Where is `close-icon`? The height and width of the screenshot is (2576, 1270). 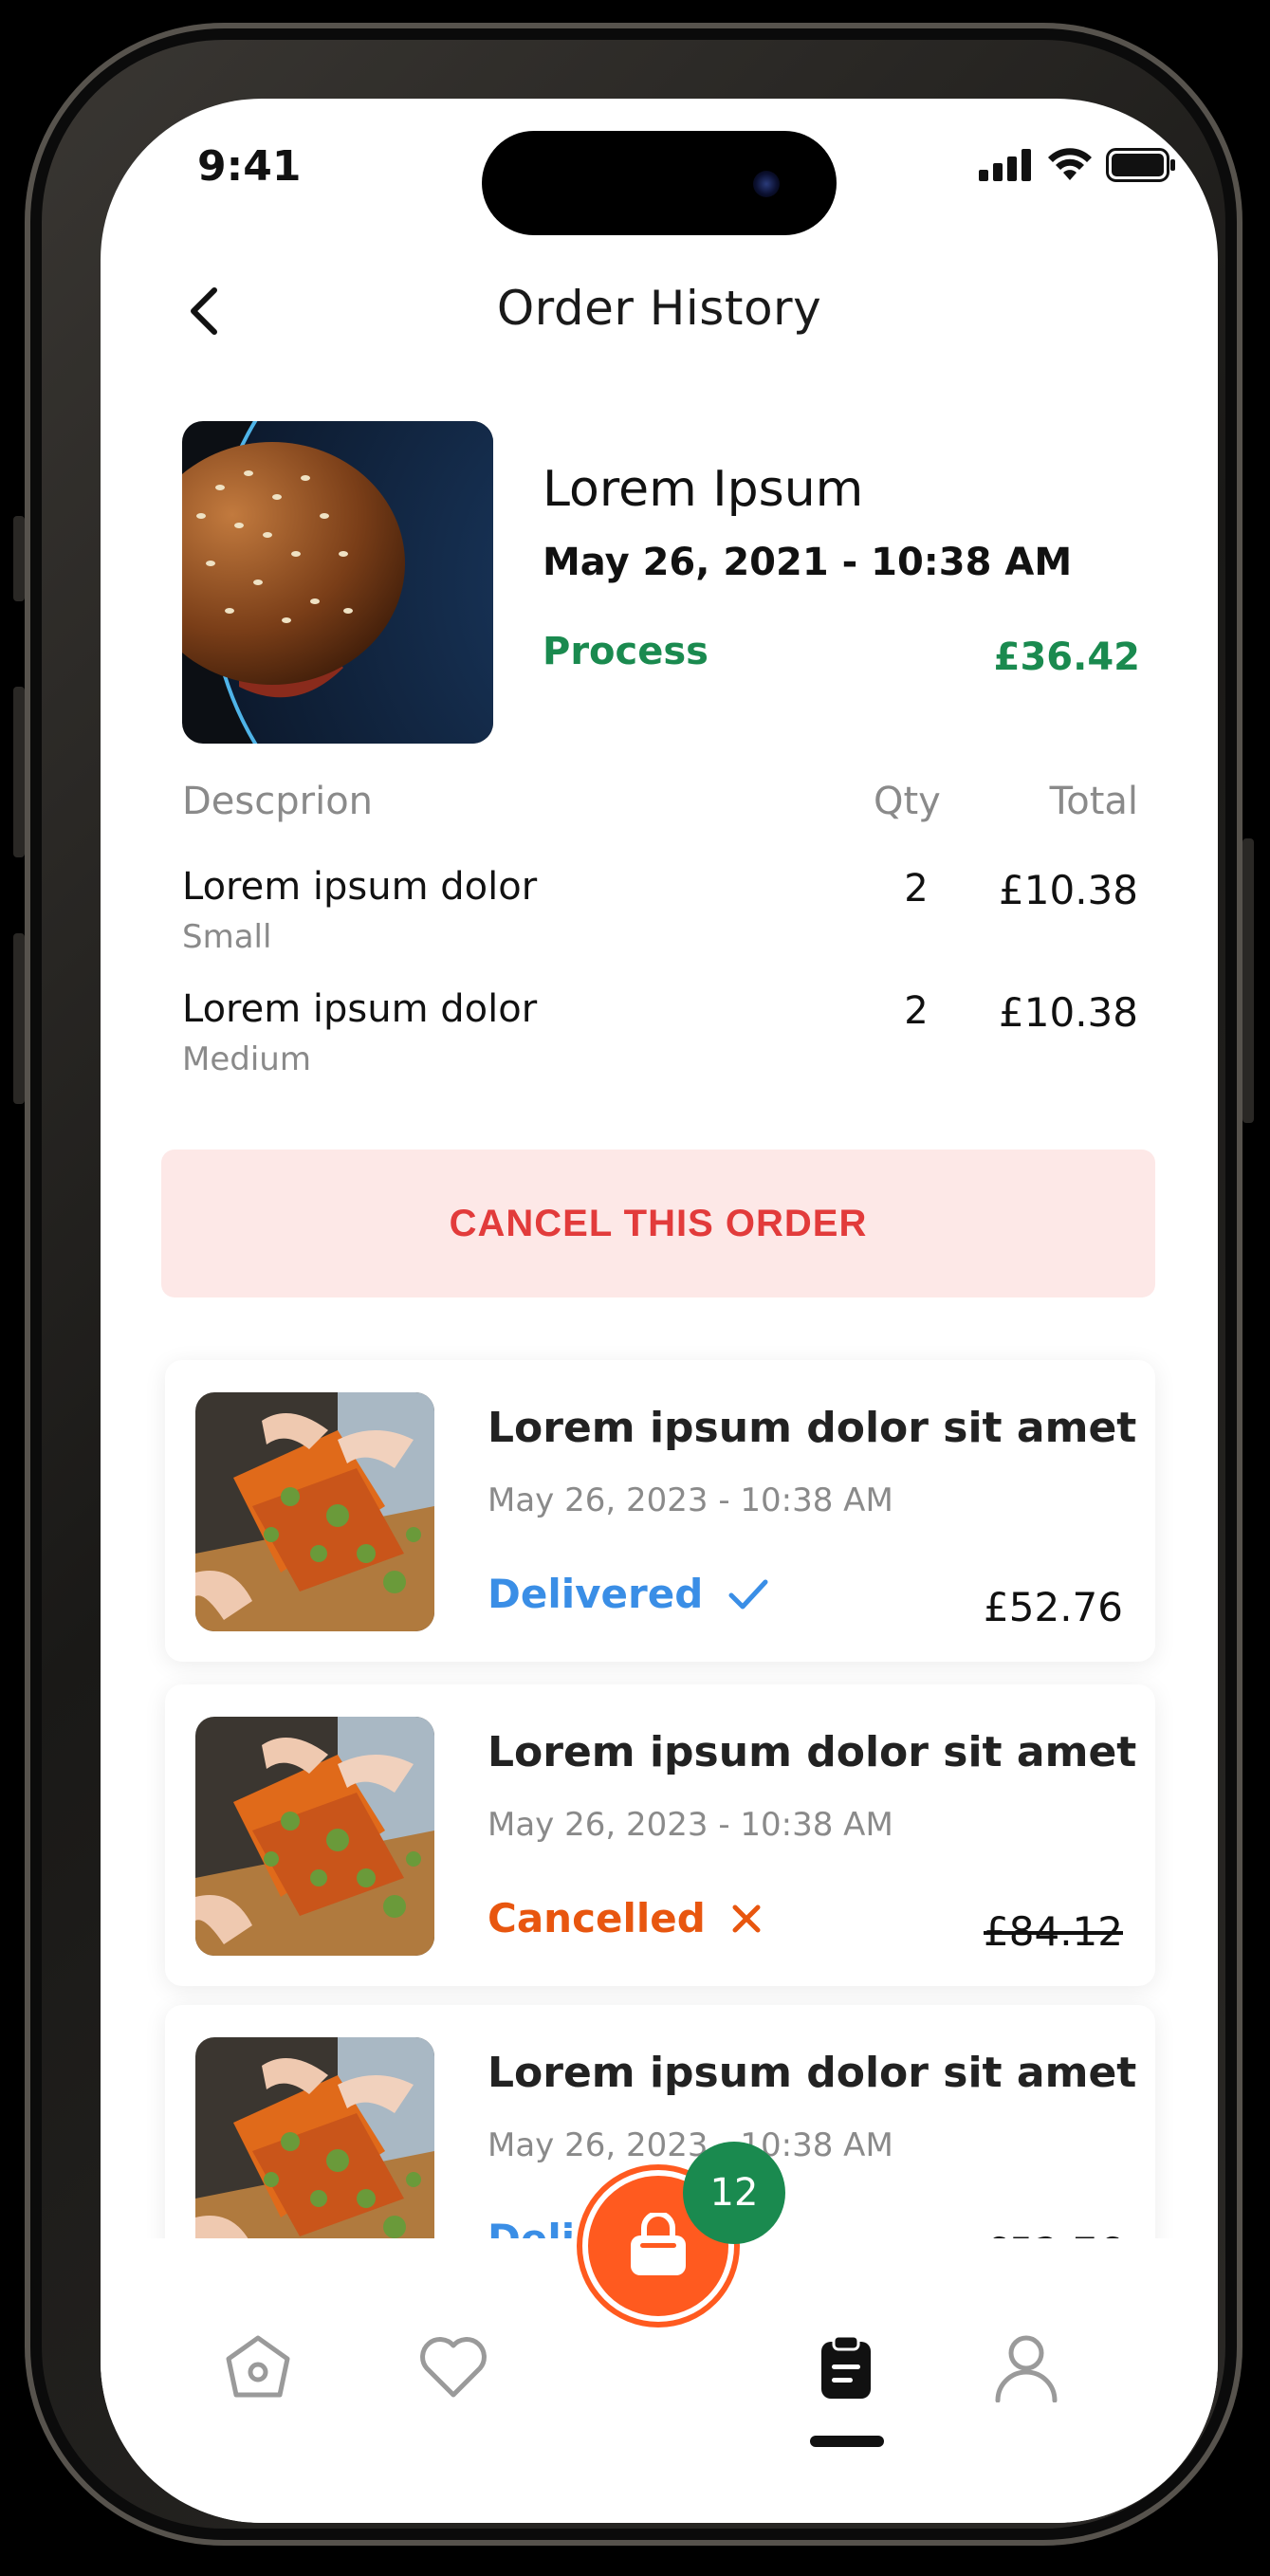
close-icon is located at coordinates (746, 1918).